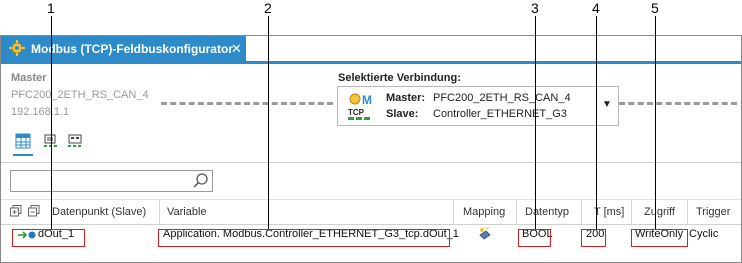 Image resolution: width=742 pixels, height=263 pixels. I want to click on section-divider, so click(371, 162).